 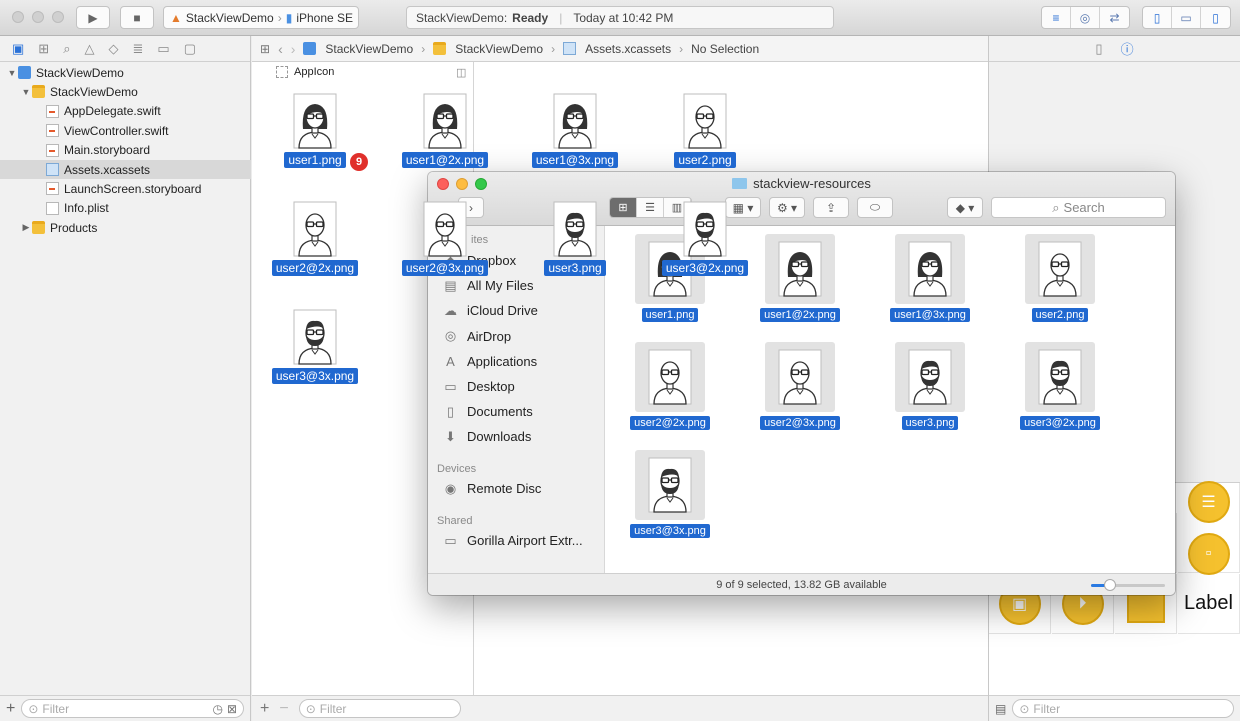 I want to click on tree-item-label: ViewController.swift, so click(x=116, y=130).